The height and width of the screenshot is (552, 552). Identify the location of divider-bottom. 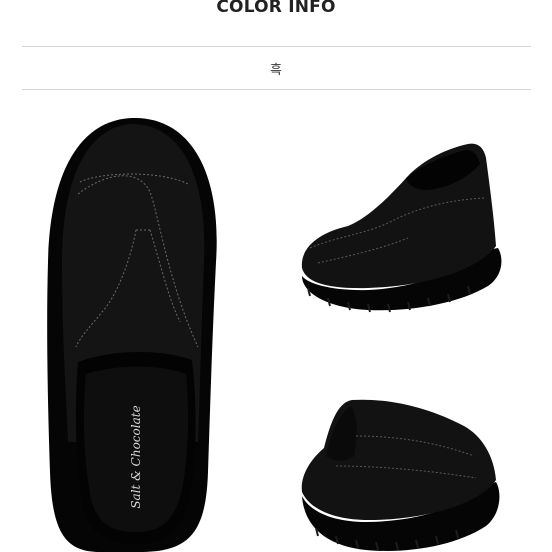
(276, 89).